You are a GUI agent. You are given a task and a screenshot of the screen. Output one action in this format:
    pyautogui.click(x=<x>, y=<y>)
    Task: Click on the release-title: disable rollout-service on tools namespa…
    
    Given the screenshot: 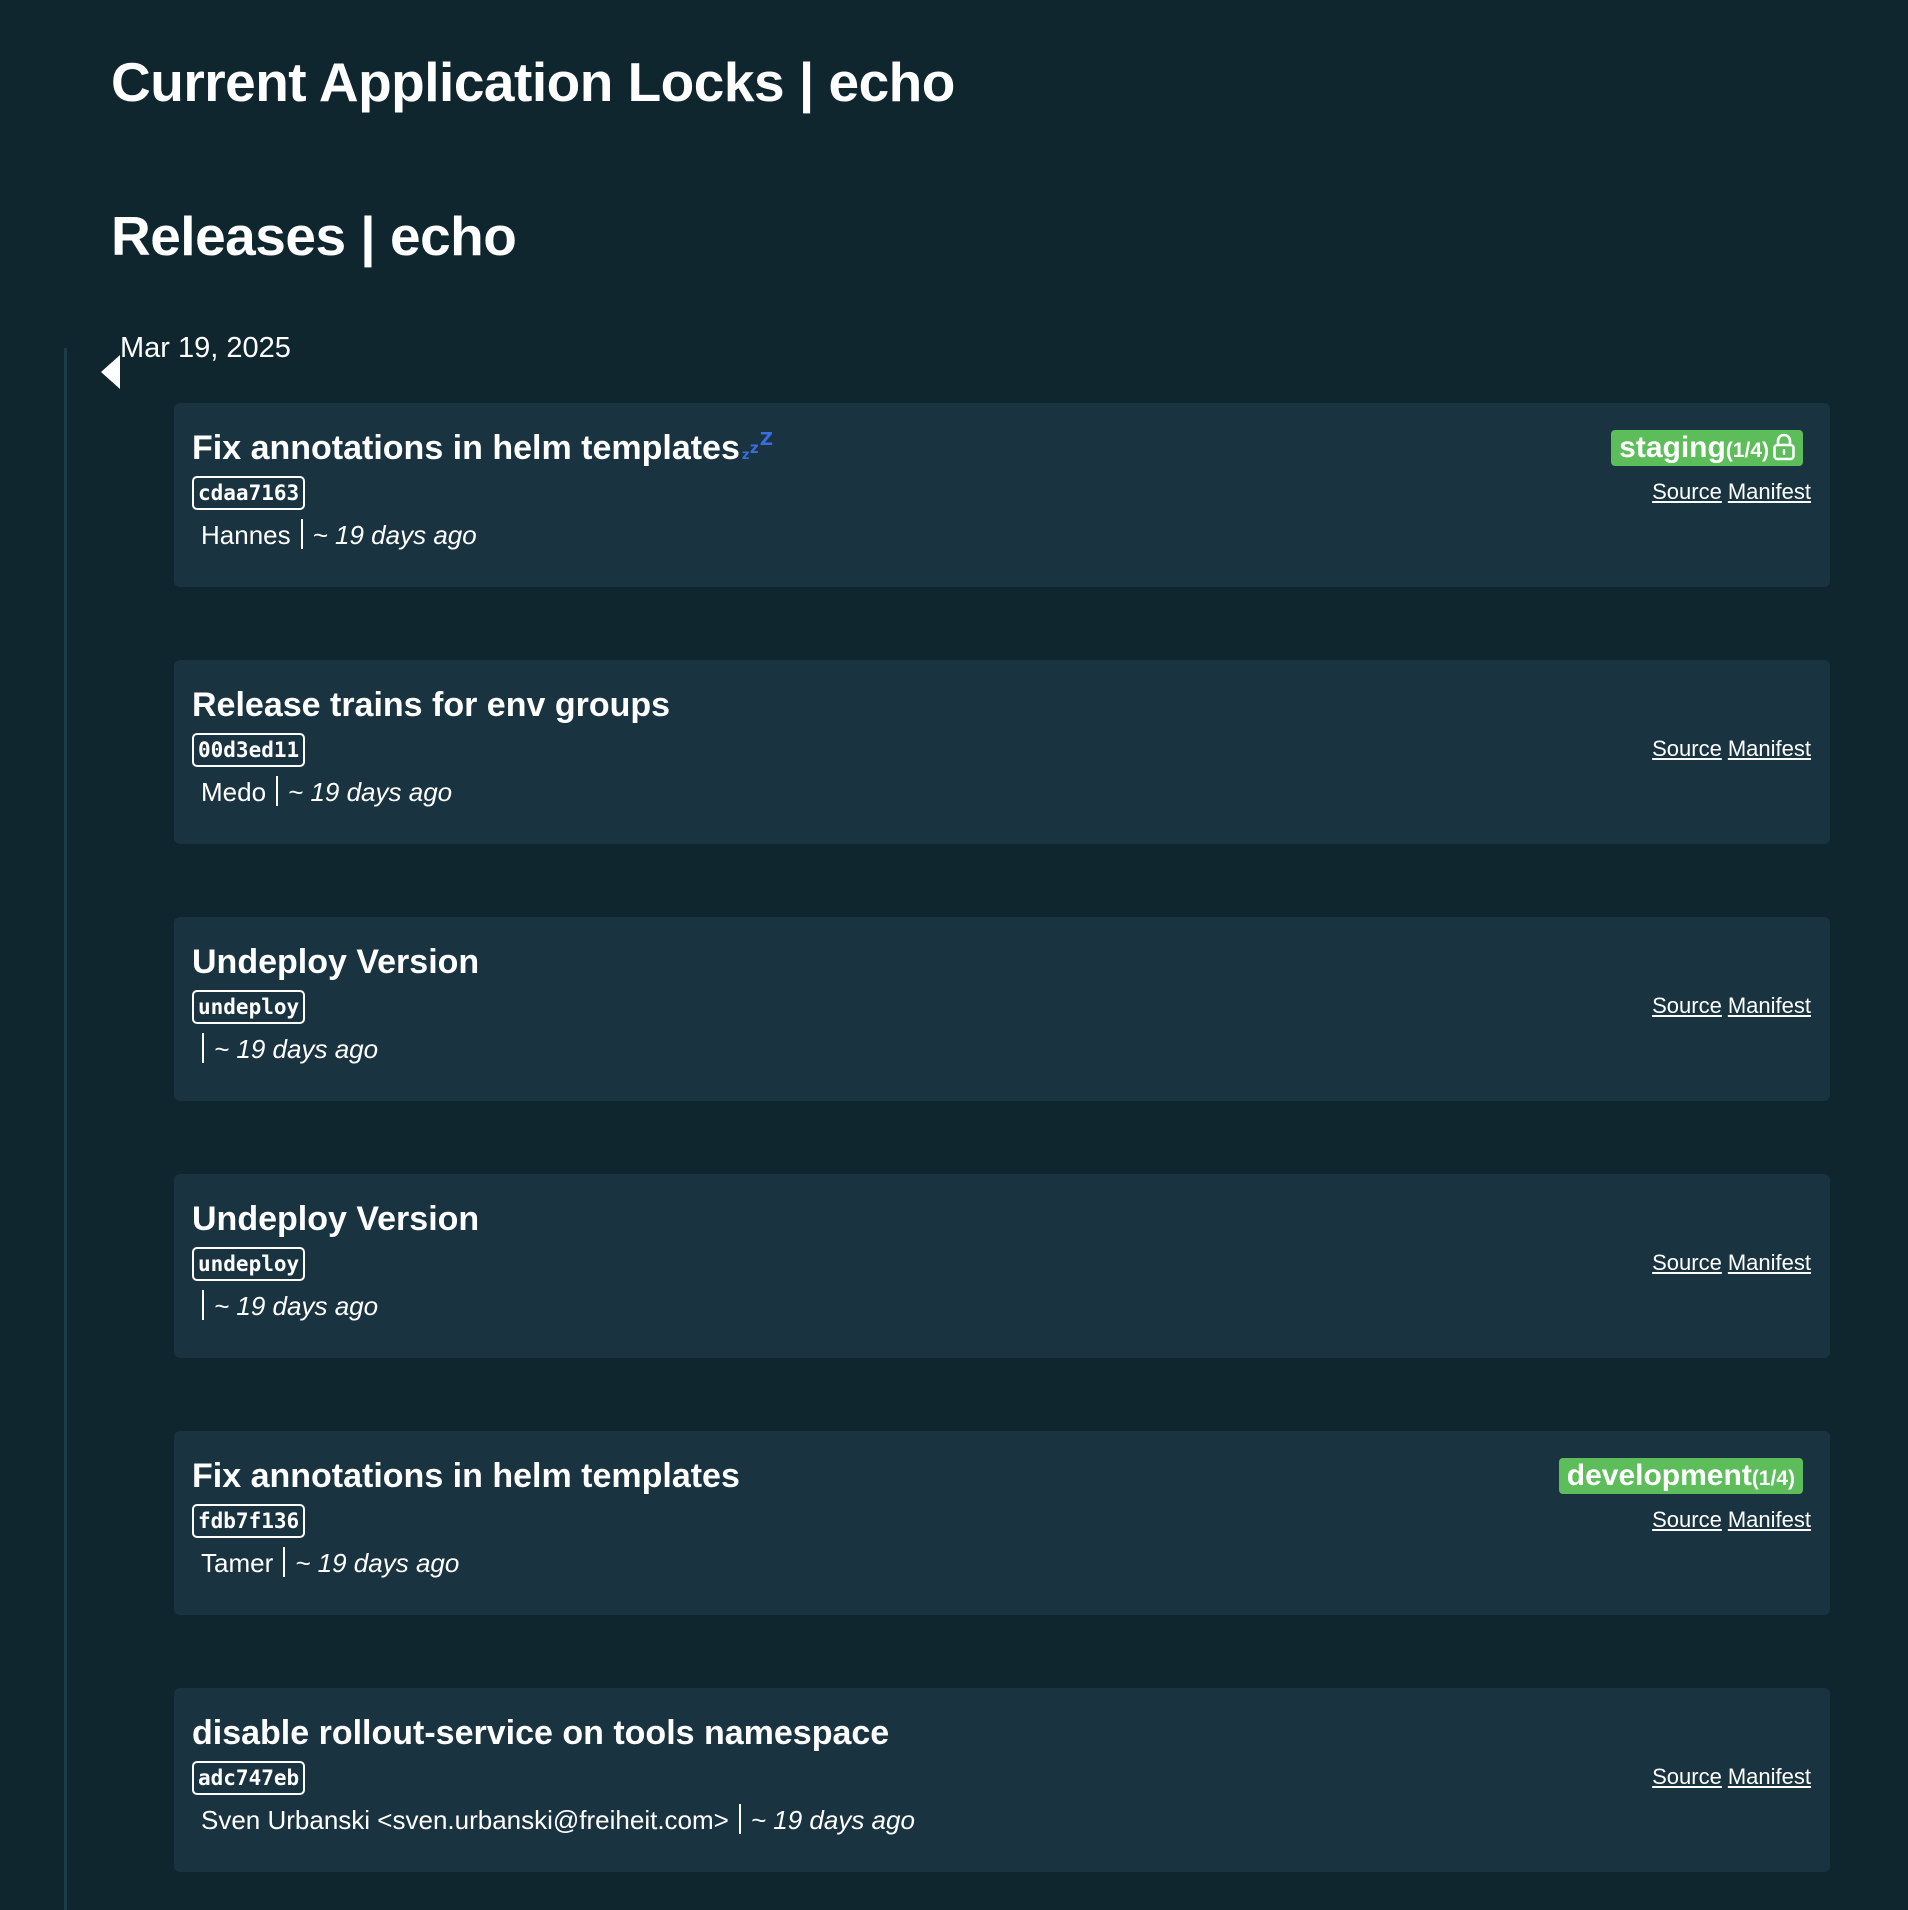 What is the action you would take?
    pyautogui.click(x=541, y=1733)
    